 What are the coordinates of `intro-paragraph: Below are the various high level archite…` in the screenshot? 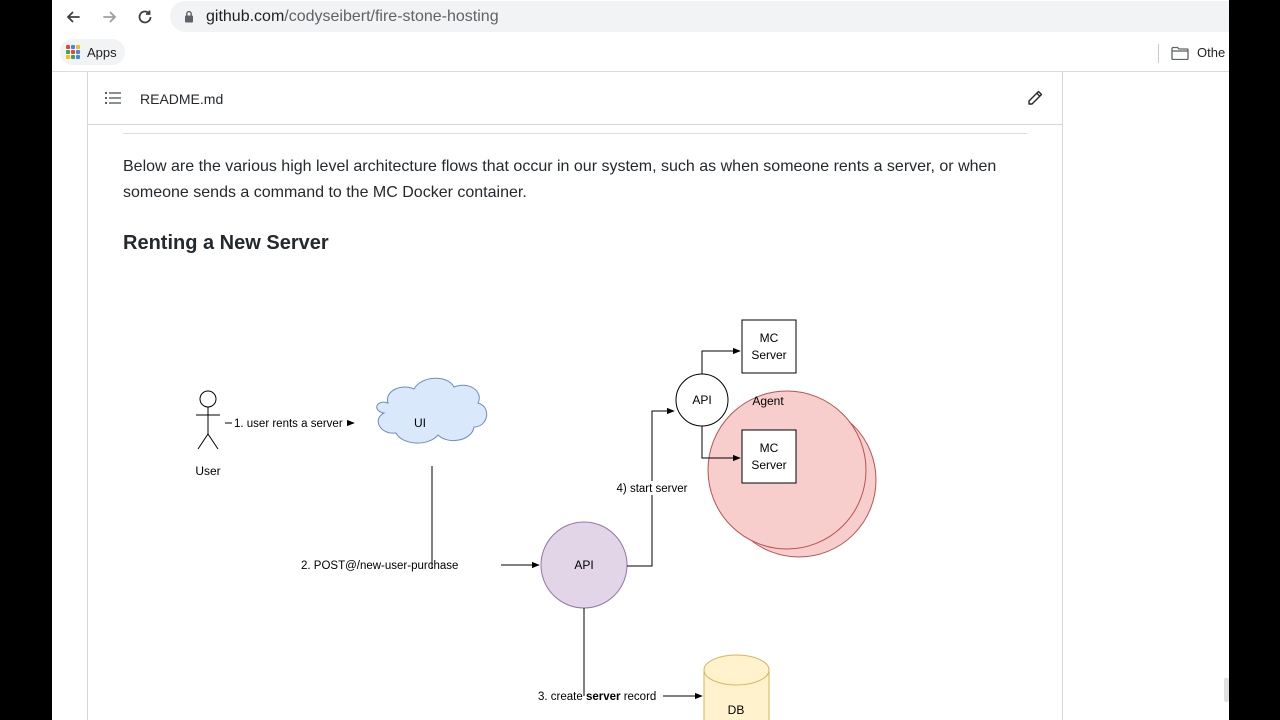 It's located at (560, 179).